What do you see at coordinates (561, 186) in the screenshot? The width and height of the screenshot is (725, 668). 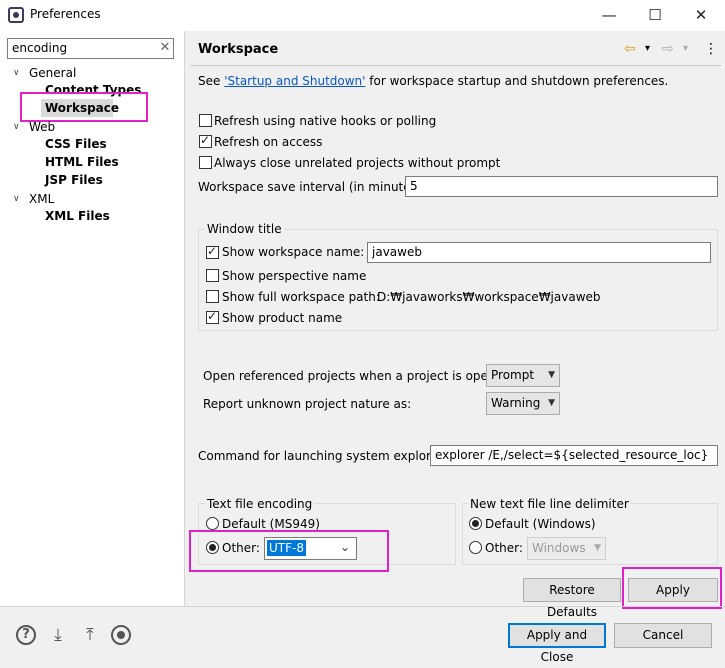 I see `save-interval-input: 5` at bounding box center [561, 186].